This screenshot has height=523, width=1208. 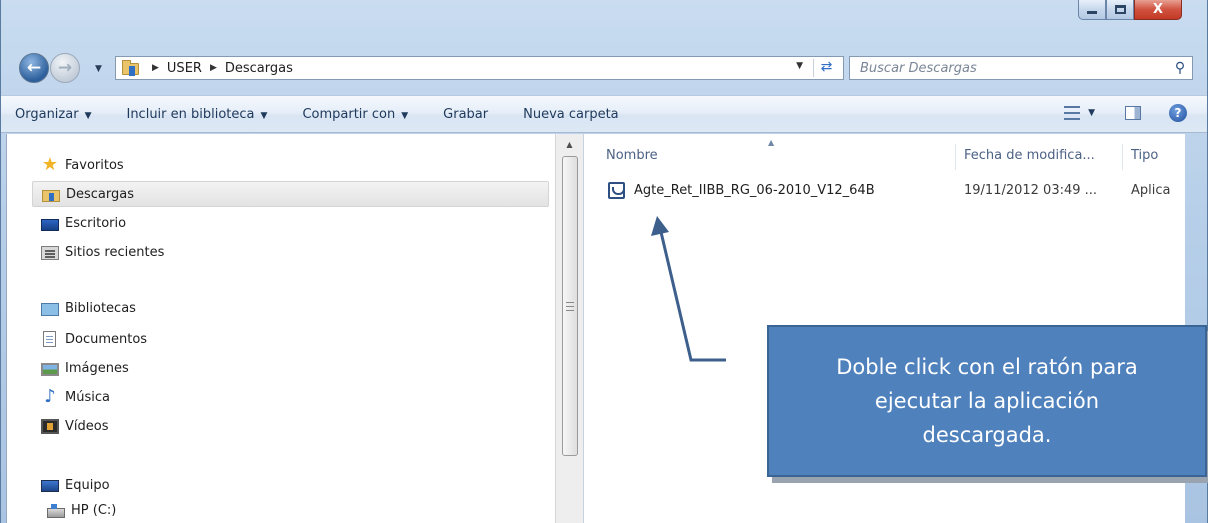 What do you see at coordinates (184, 68) in the screenshot?
I see `breadcrumb-user: USER` at bounding box center [184, 68].